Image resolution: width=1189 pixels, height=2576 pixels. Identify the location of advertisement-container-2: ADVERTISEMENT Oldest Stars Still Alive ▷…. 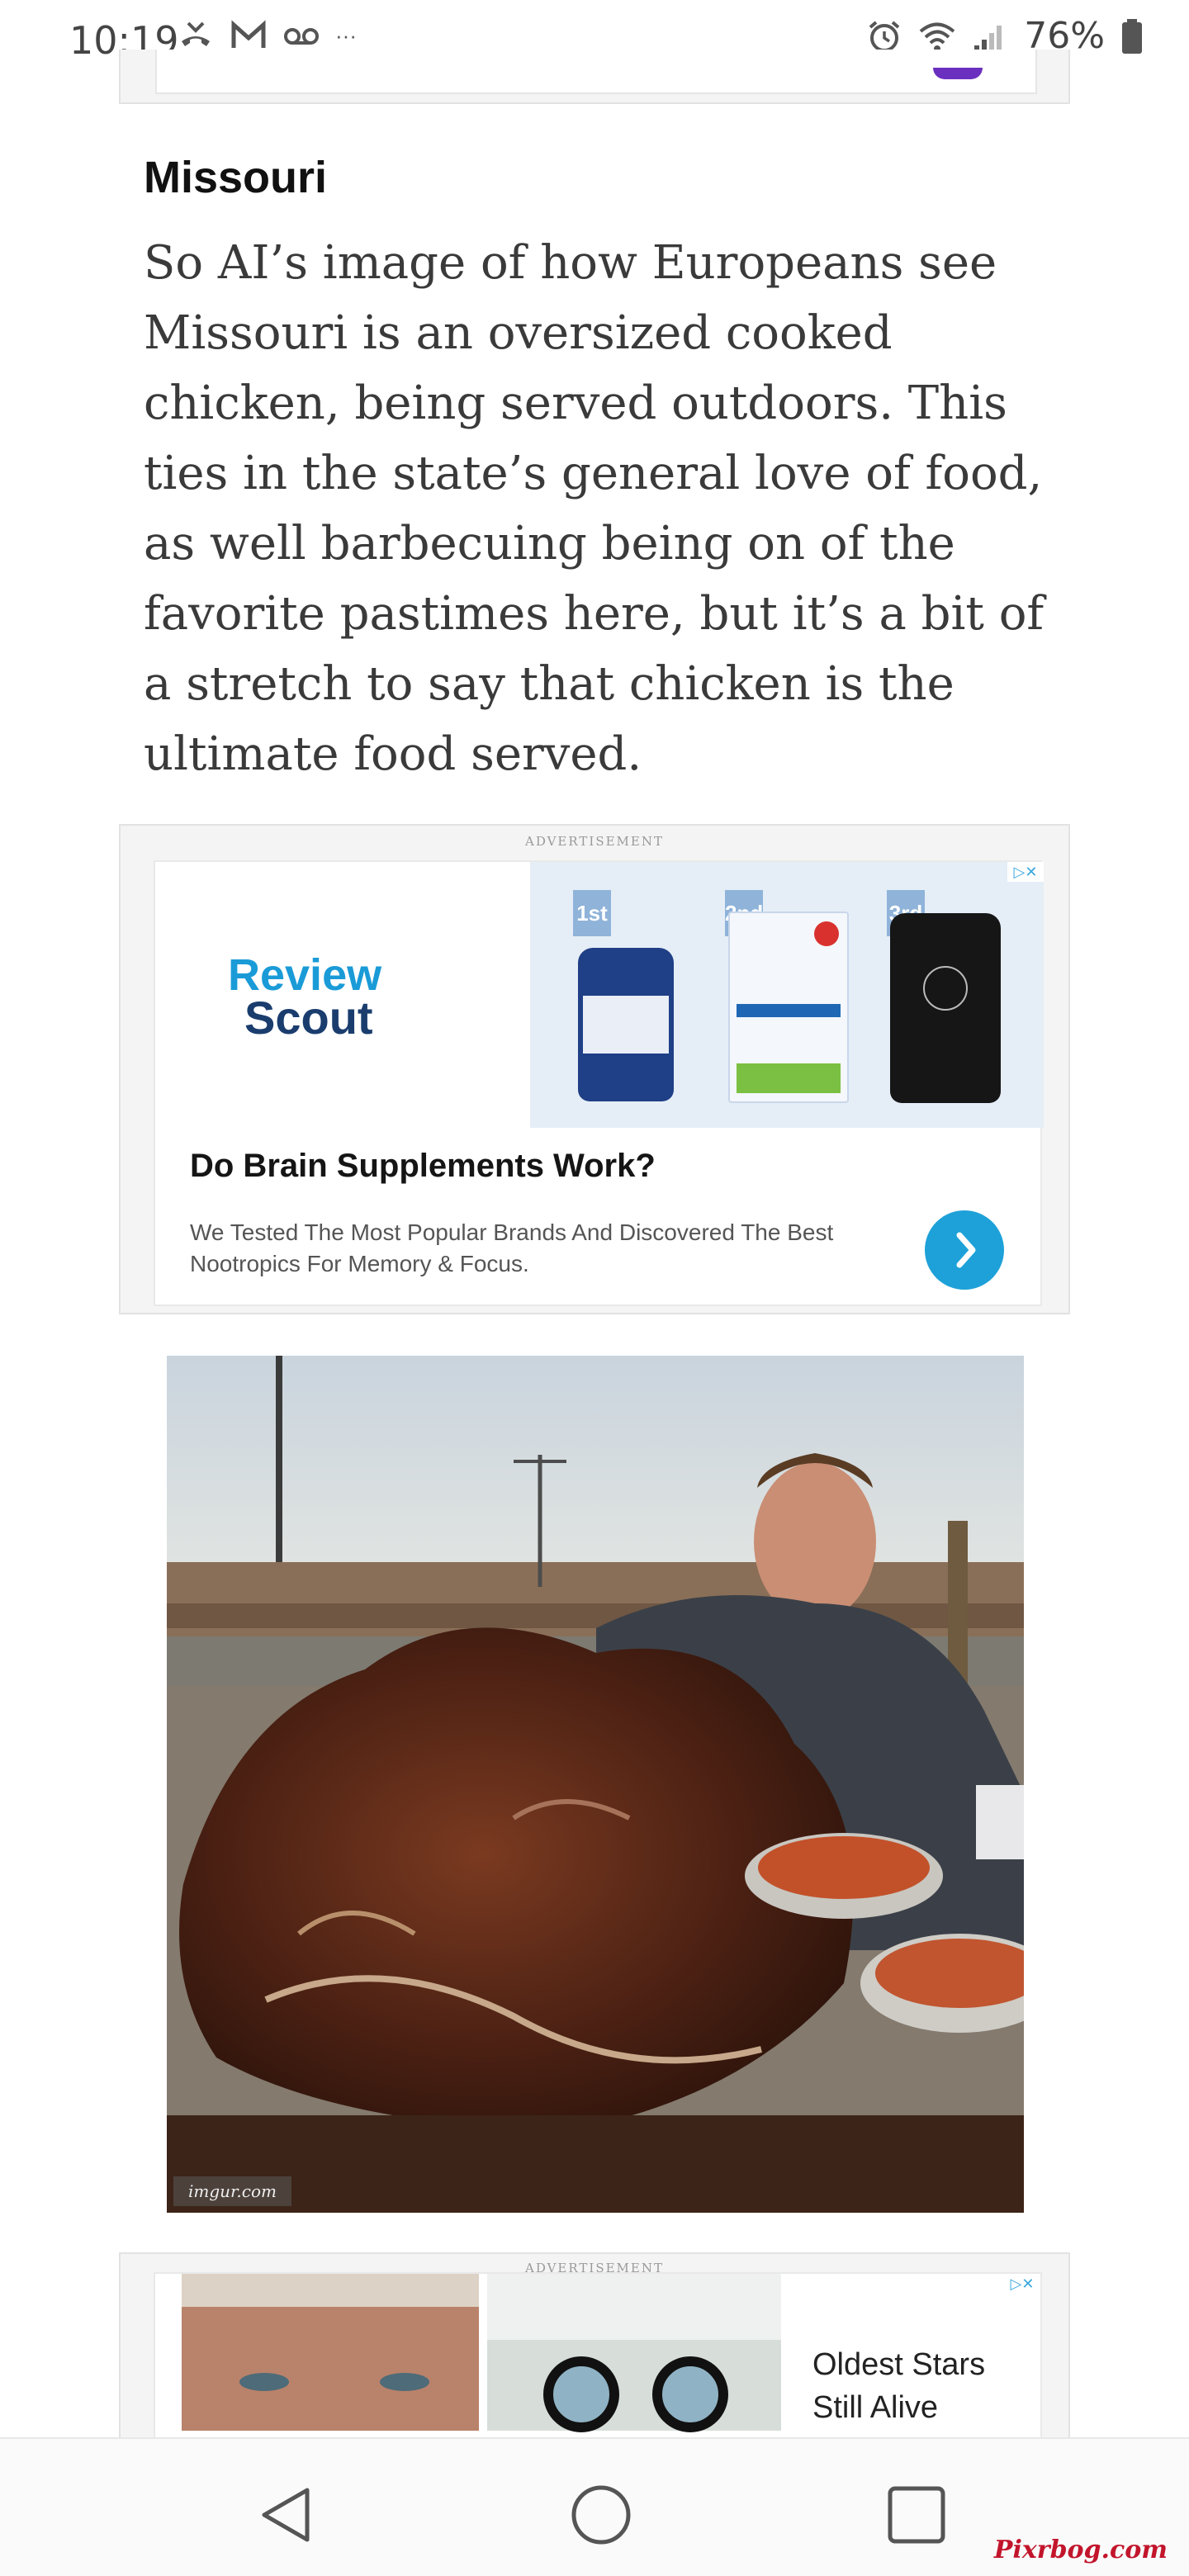
(594, 2359).